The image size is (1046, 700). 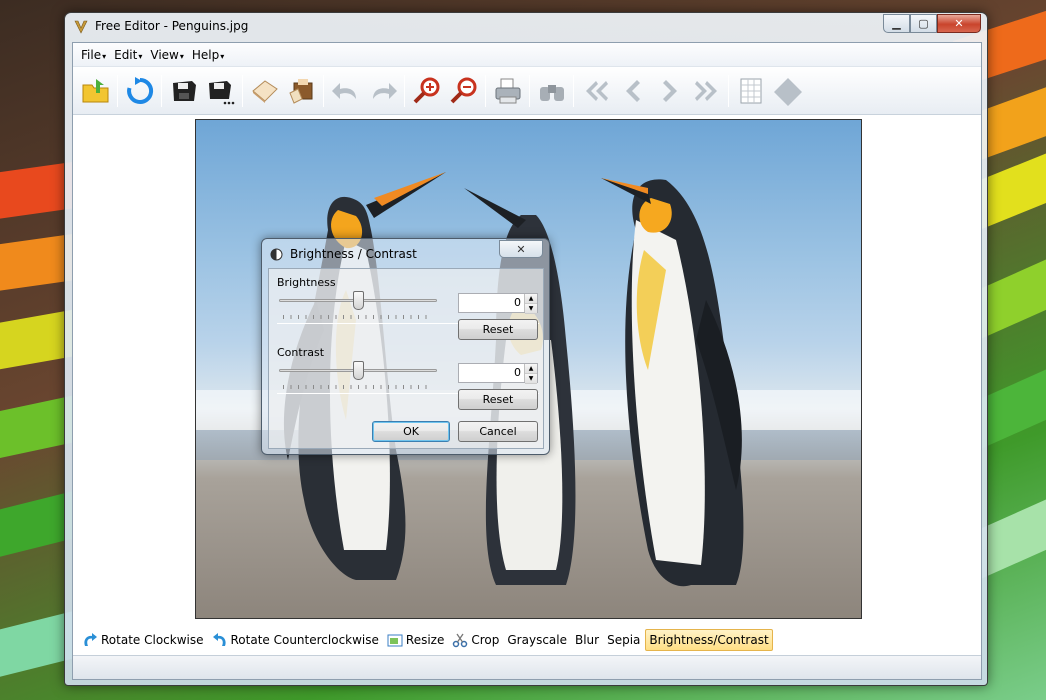 I want to click on brightness-spinner: 0 ▲ ▼, so click(x=498, y=303).